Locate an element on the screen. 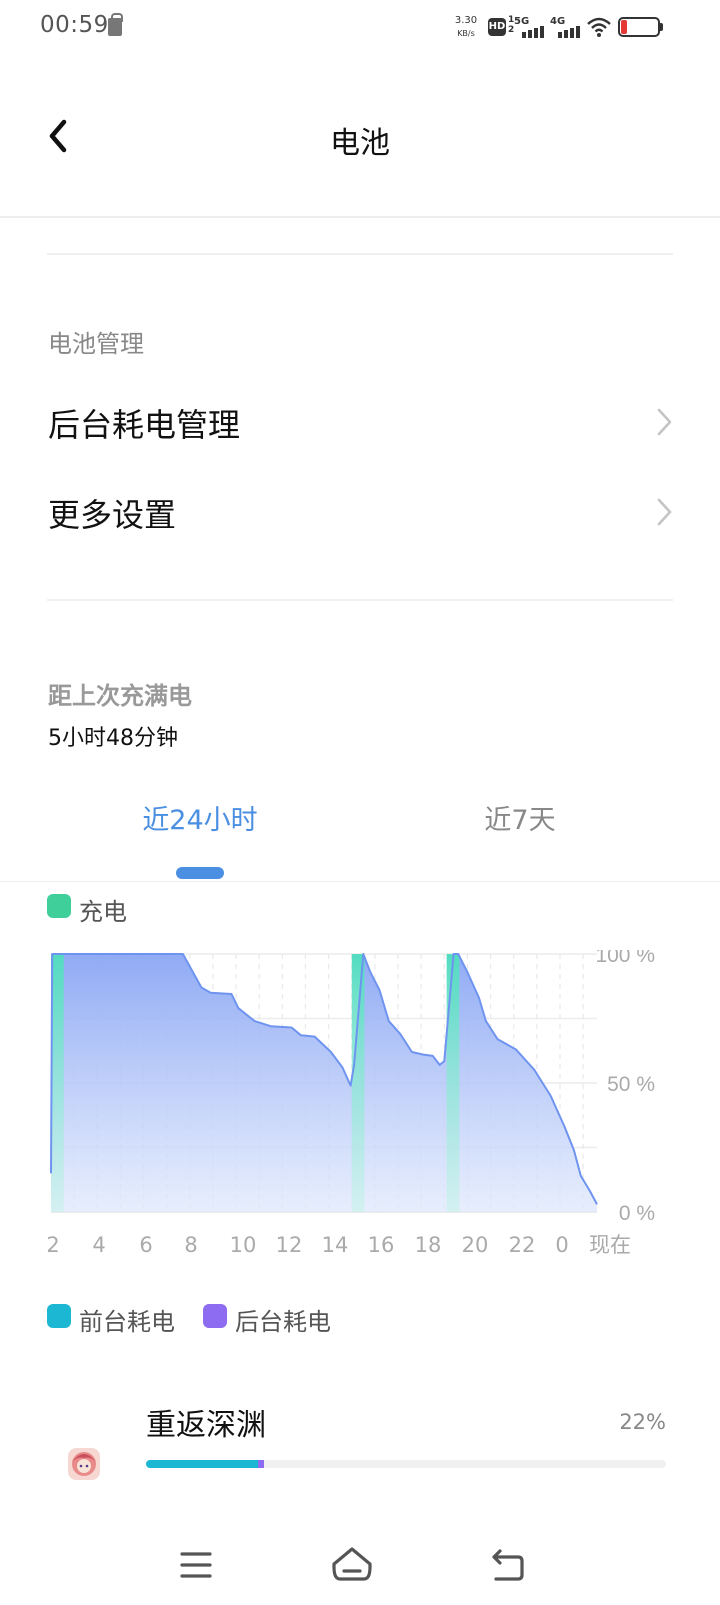 The image size is (720, 1605). tab-indicator is located at coordinates (200, 873).